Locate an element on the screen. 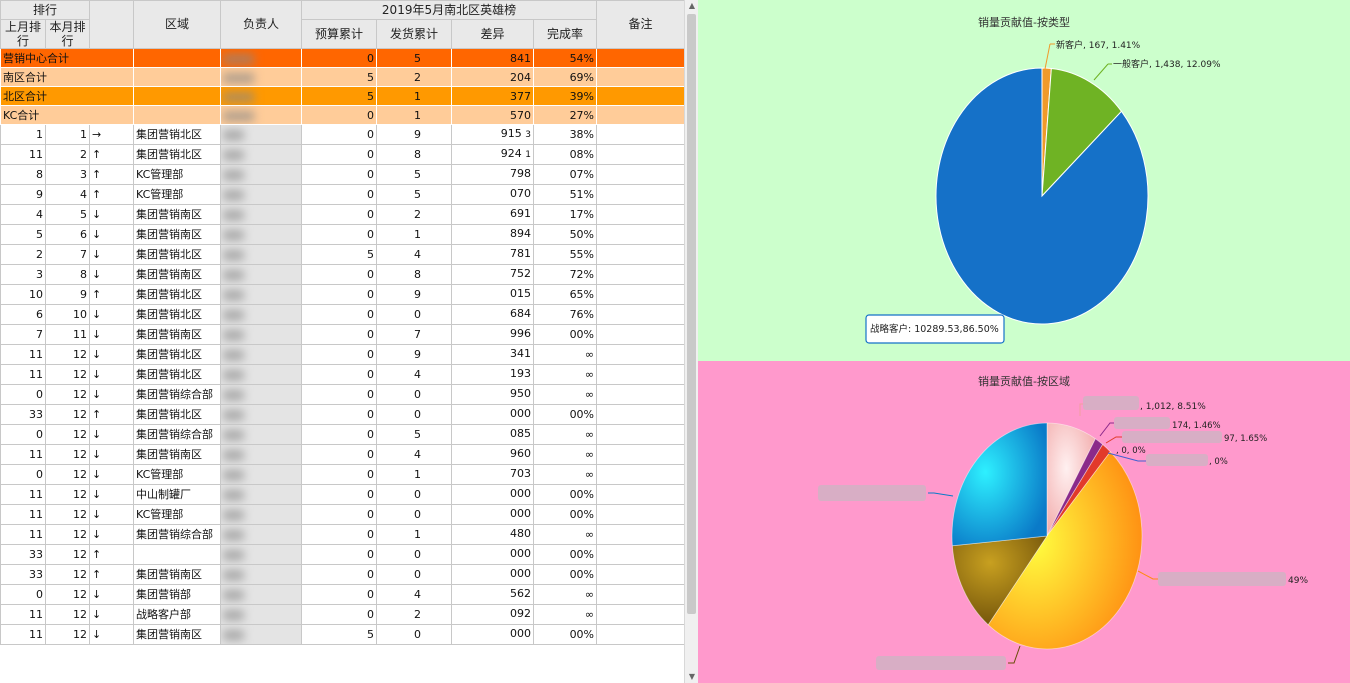 This screenshot has height=683, width=1350. table-row: 33 12 ↑ ■■ 0 0 000 00% is located at coordinates (342, 554).